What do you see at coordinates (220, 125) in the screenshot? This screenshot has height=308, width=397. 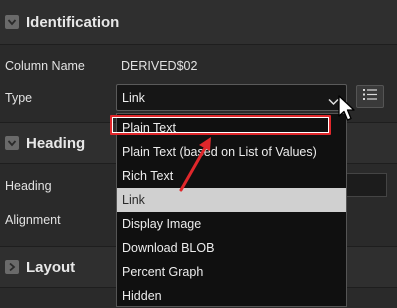 I see `annotation-highlight-box` at bounding box center [220, 125].